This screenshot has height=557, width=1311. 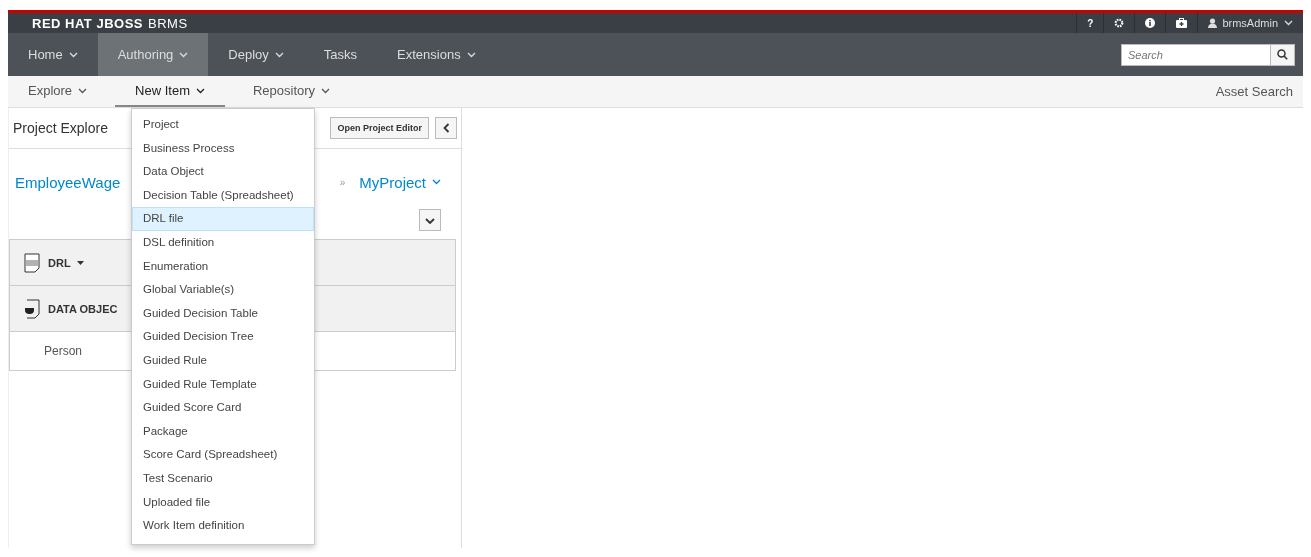 I want to click on brand-name: RED HAT JBOSS, so click(x=87, y=23).